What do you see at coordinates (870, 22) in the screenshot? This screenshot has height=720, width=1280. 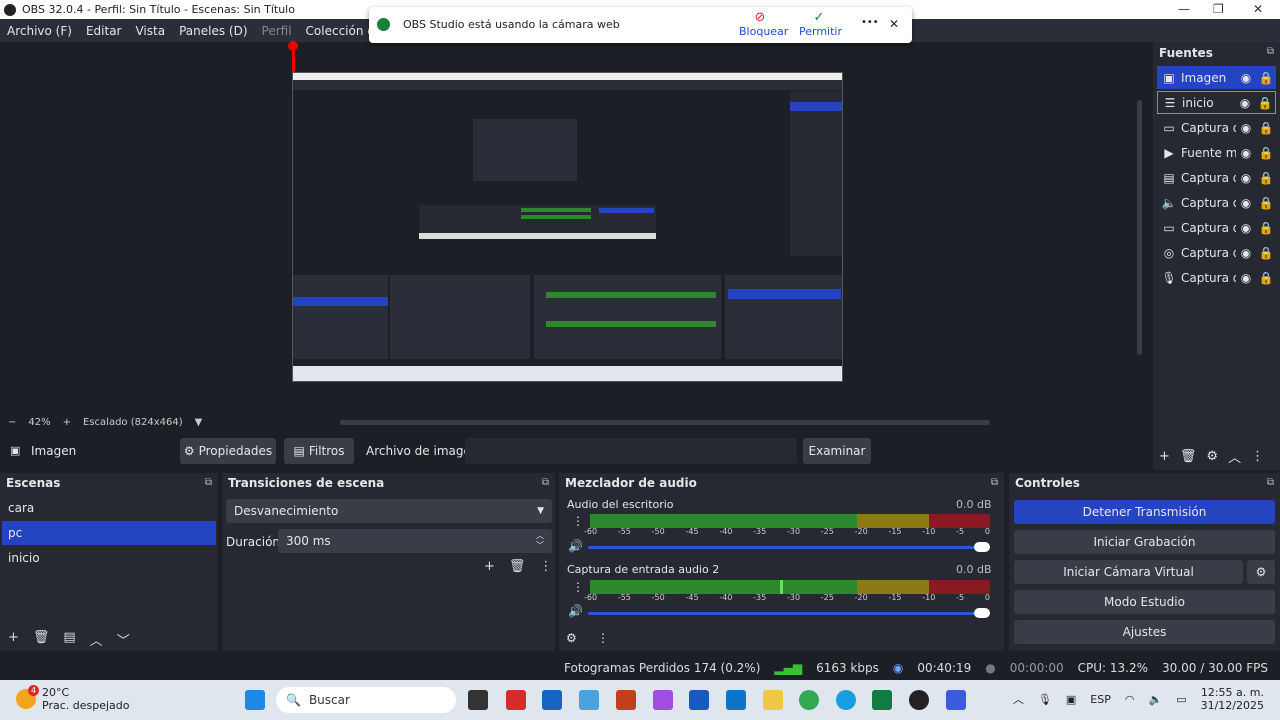 I see `more-options-icon: •••` at bounding box center [870, 22].